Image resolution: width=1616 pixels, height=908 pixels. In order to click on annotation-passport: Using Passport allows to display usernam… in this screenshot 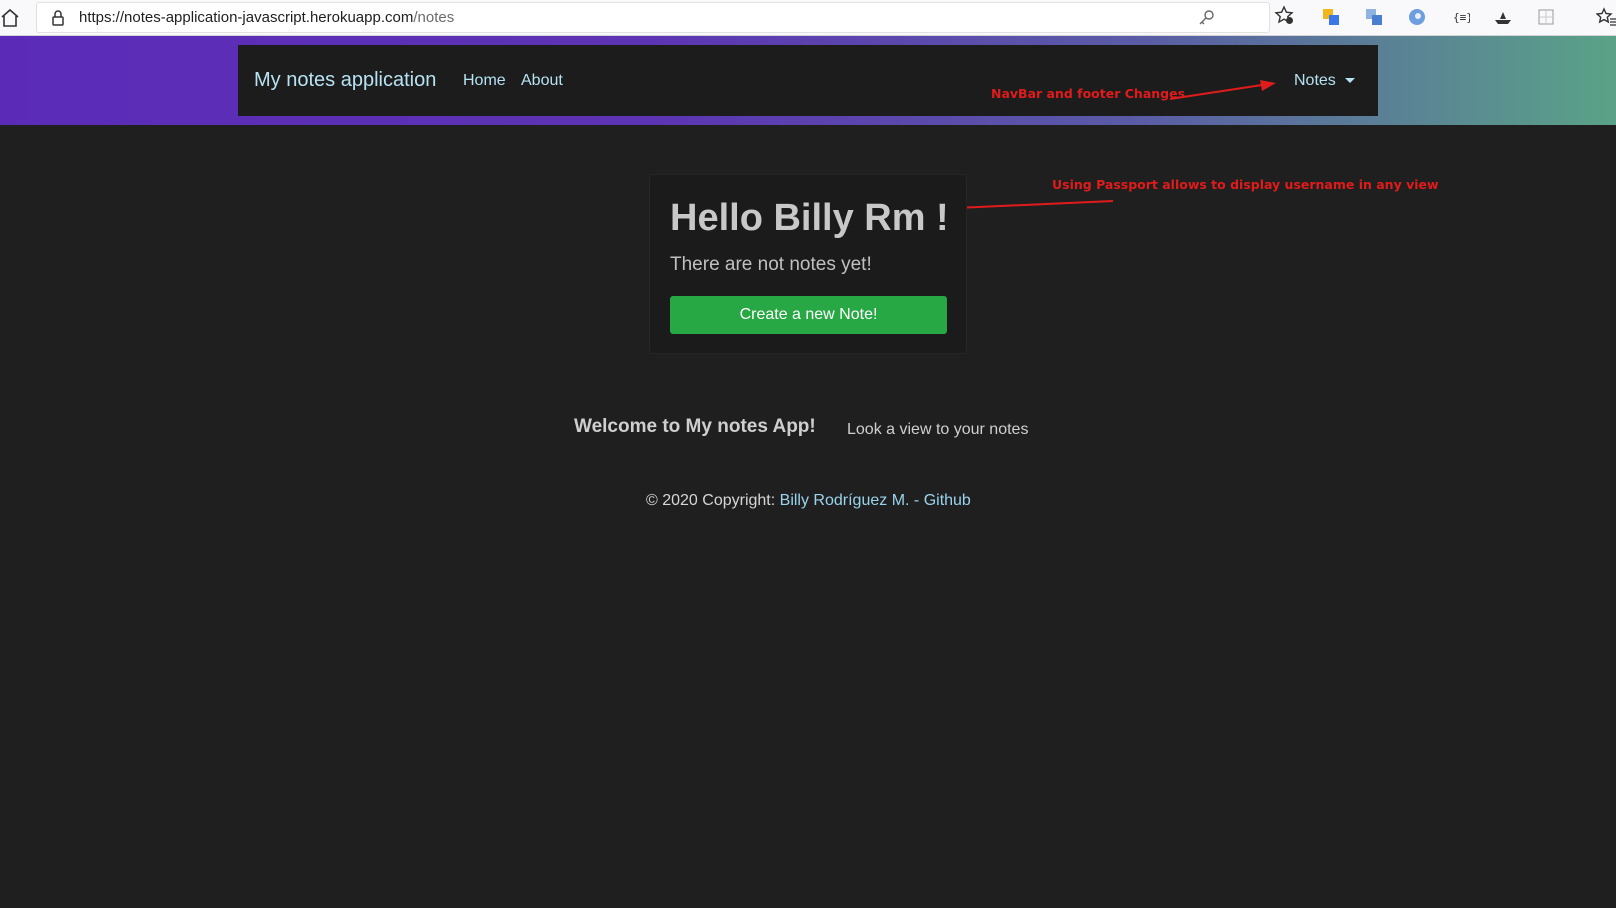, I will do `click(1245, 184)`.